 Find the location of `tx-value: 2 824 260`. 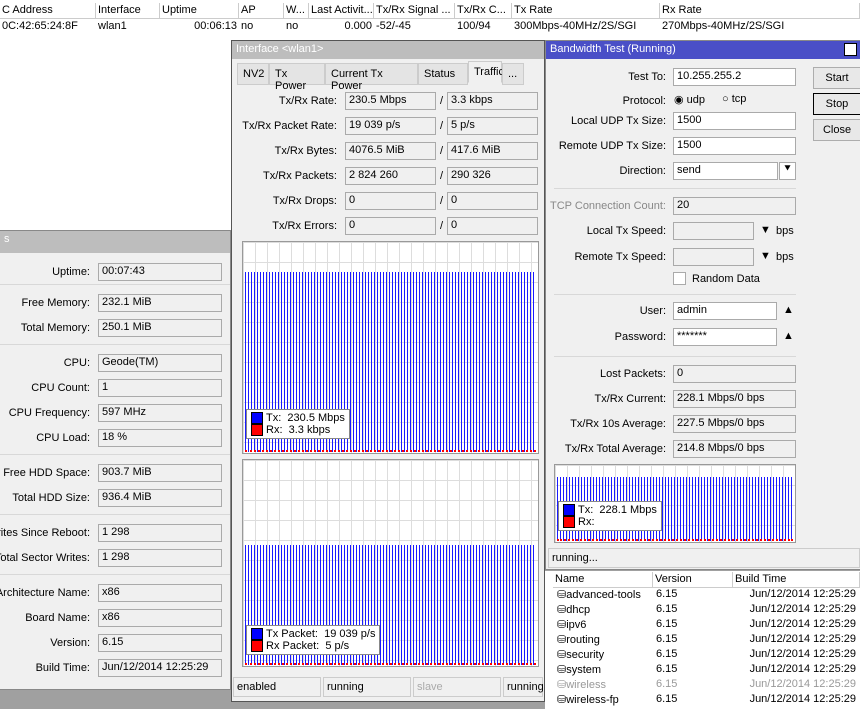

tx-value: 2 824 260 is located at coordinates (390, 176).